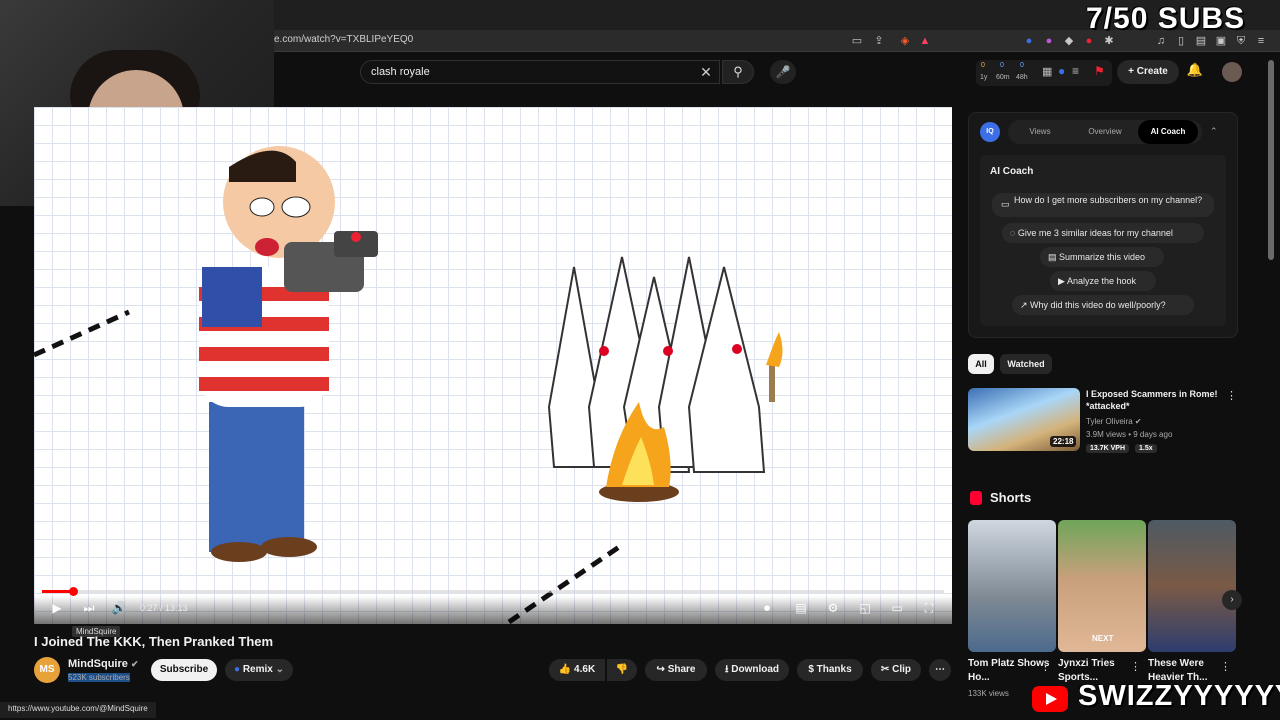 The width and height of the screenshot is (1280, 720). What do you see at coordinates (738, 72) in the screenshot?
I see `search-icon: ⚲` at bounding box center [738, 72].